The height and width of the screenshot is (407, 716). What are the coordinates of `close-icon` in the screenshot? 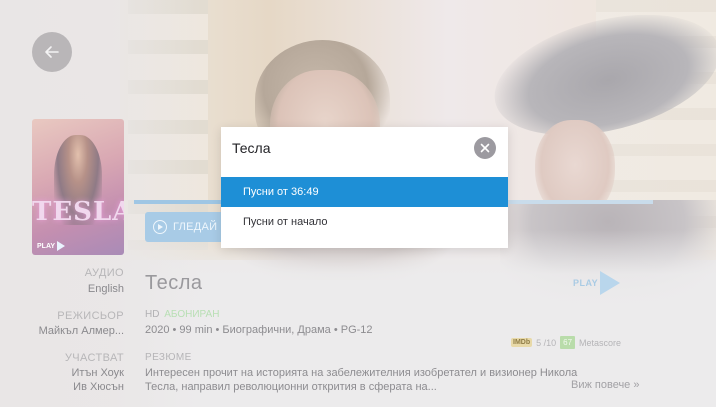 It's located at (485, 148).